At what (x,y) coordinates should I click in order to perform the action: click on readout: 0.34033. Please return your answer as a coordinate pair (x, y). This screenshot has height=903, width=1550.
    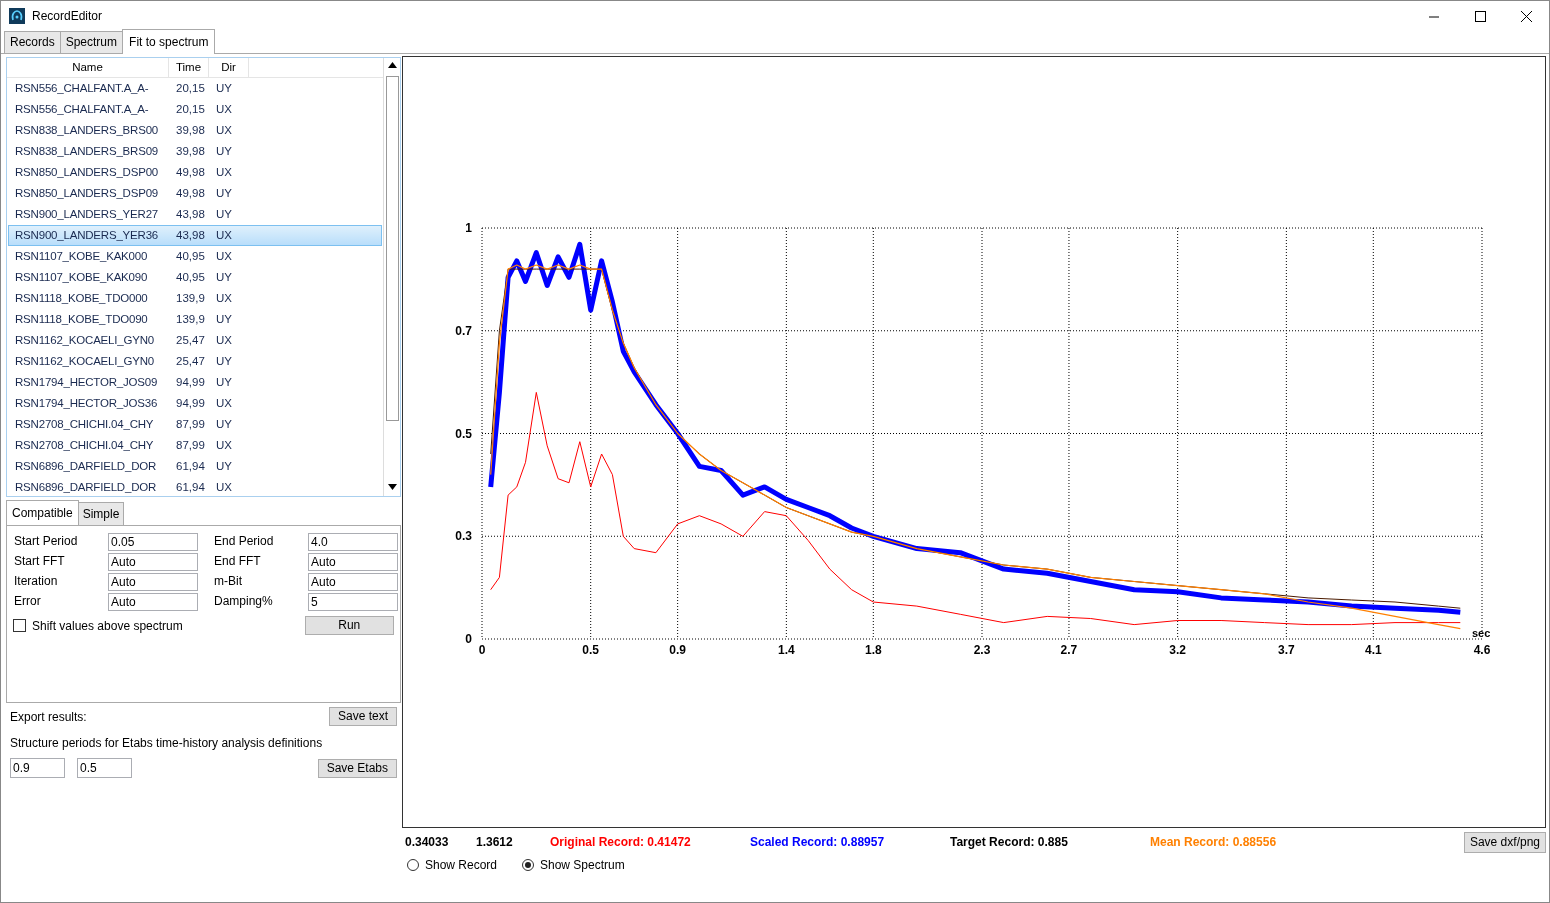
    Looking at the image, I should click on (427, 842).